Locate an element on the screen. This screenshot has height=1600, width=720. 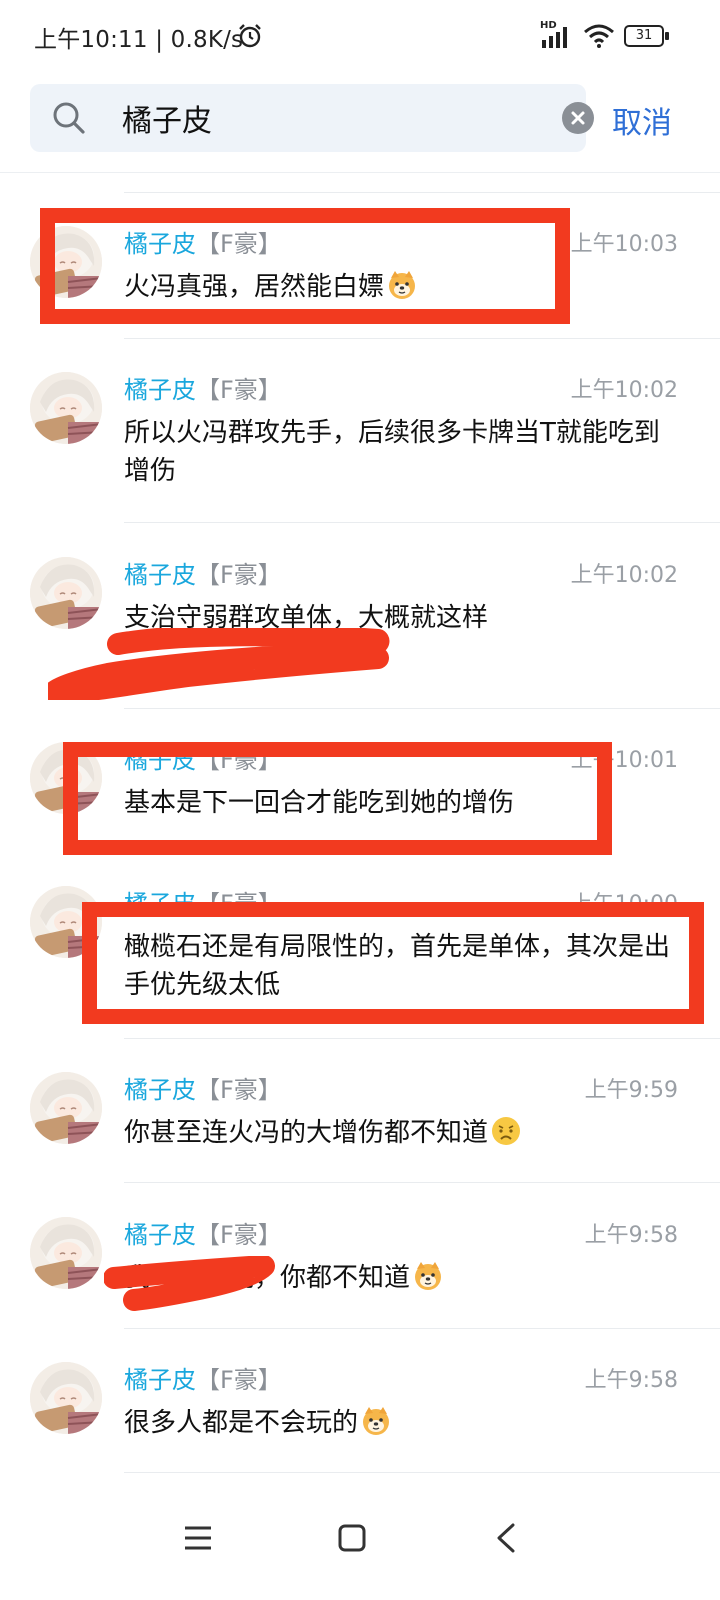
search-icon is located at coordinates (69, 118).